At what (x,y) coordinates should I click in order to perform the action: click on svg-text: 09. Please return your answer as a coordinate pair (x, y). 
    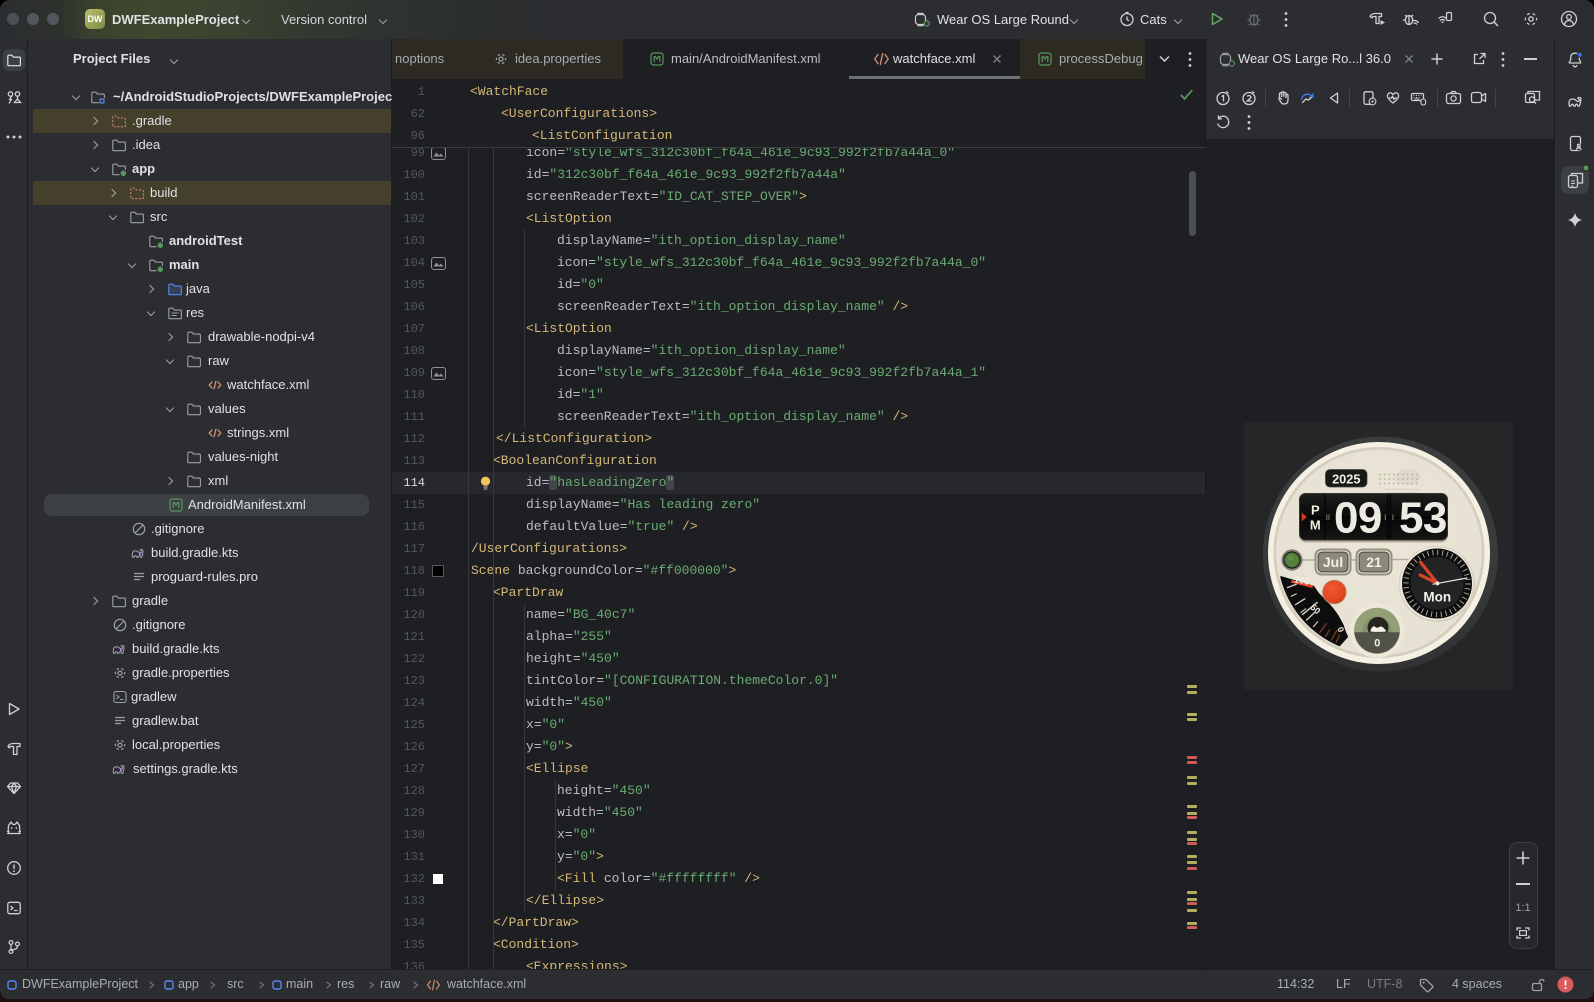
    Looking at the image, I should click on (1358, 518).